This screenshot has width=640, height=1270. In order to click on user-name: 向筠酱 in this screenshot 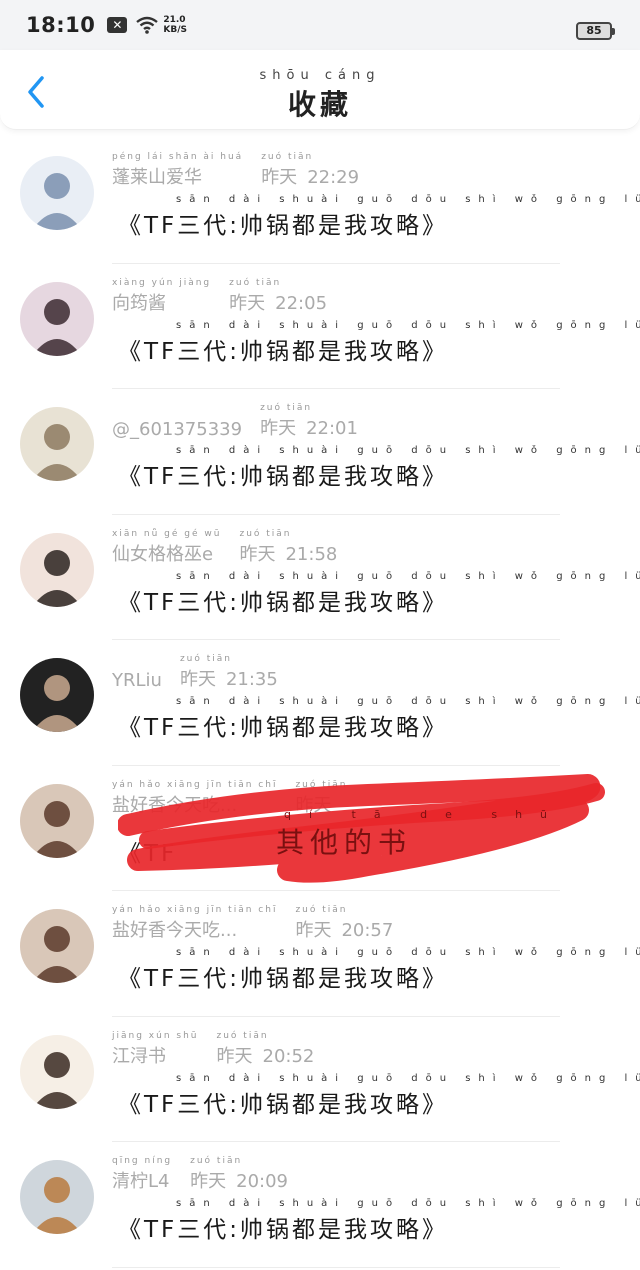, I will do `click(139, 303)`.